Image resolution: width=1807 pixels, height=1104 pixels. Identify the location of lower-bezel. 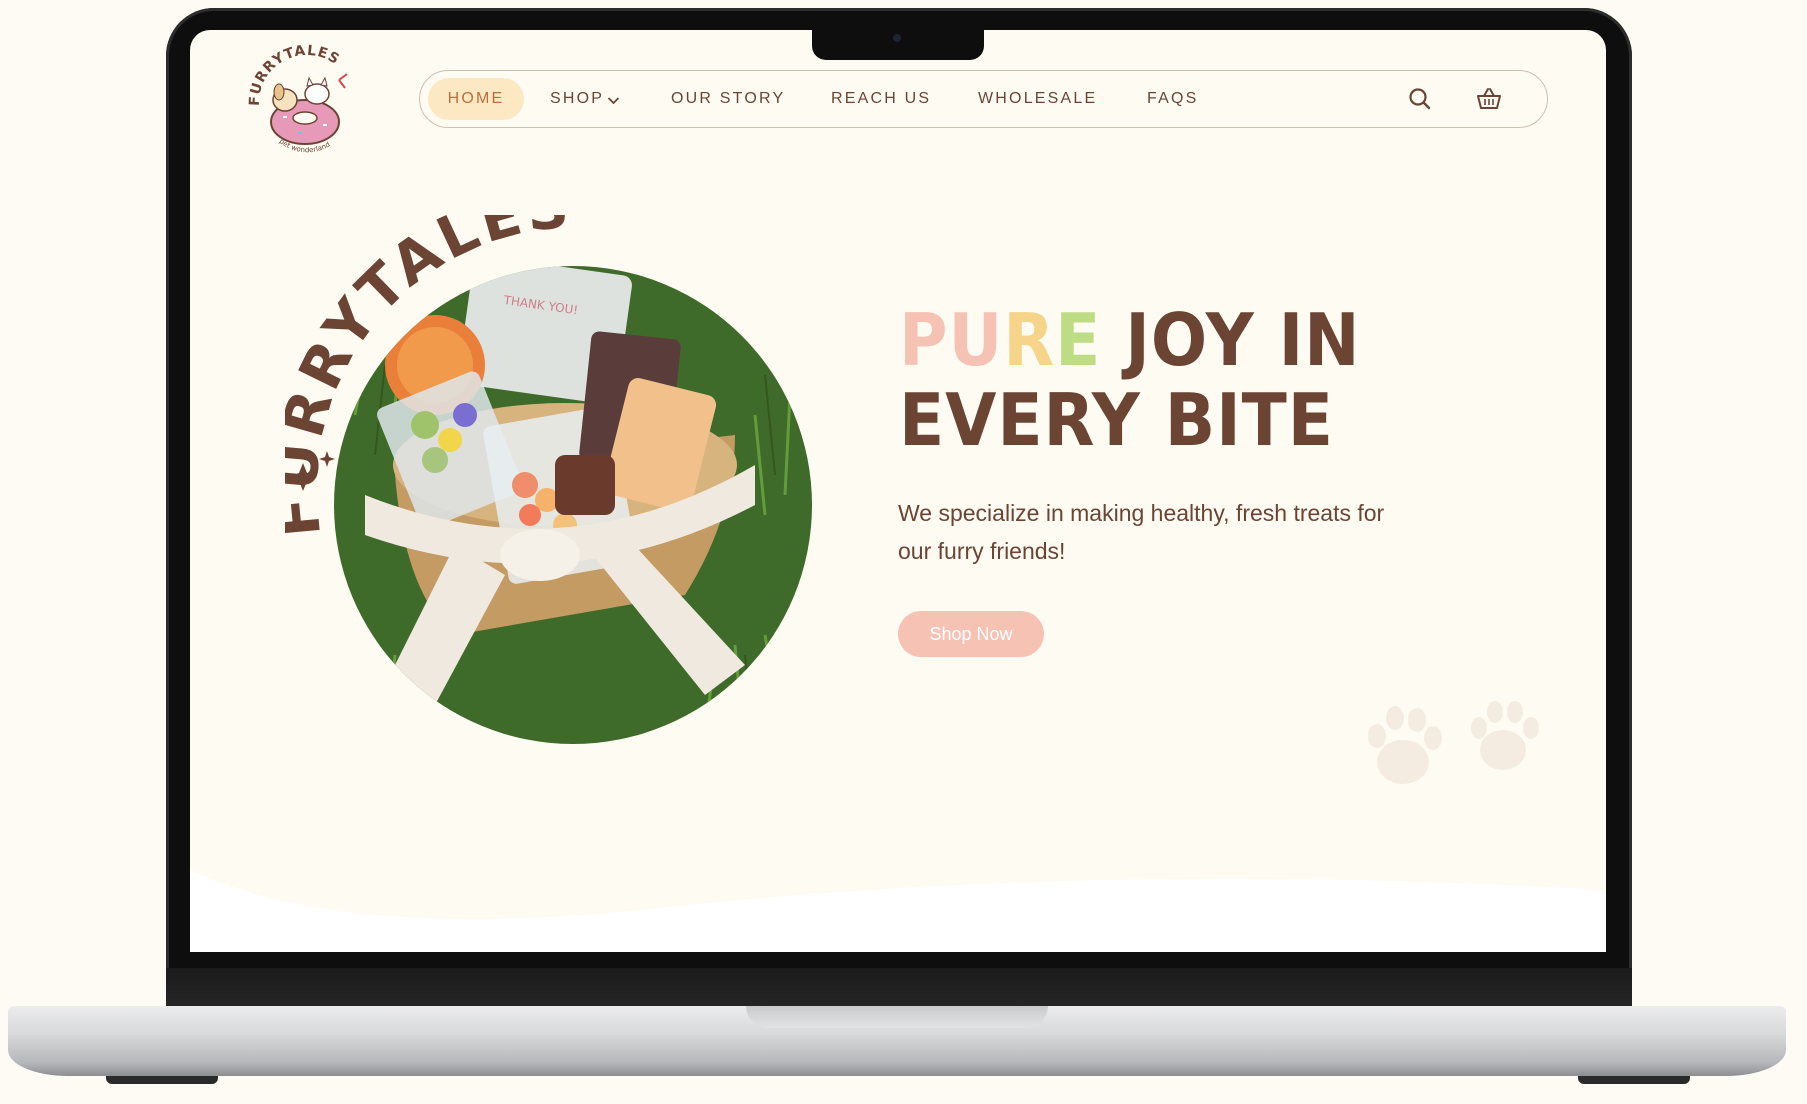
(899, 988).